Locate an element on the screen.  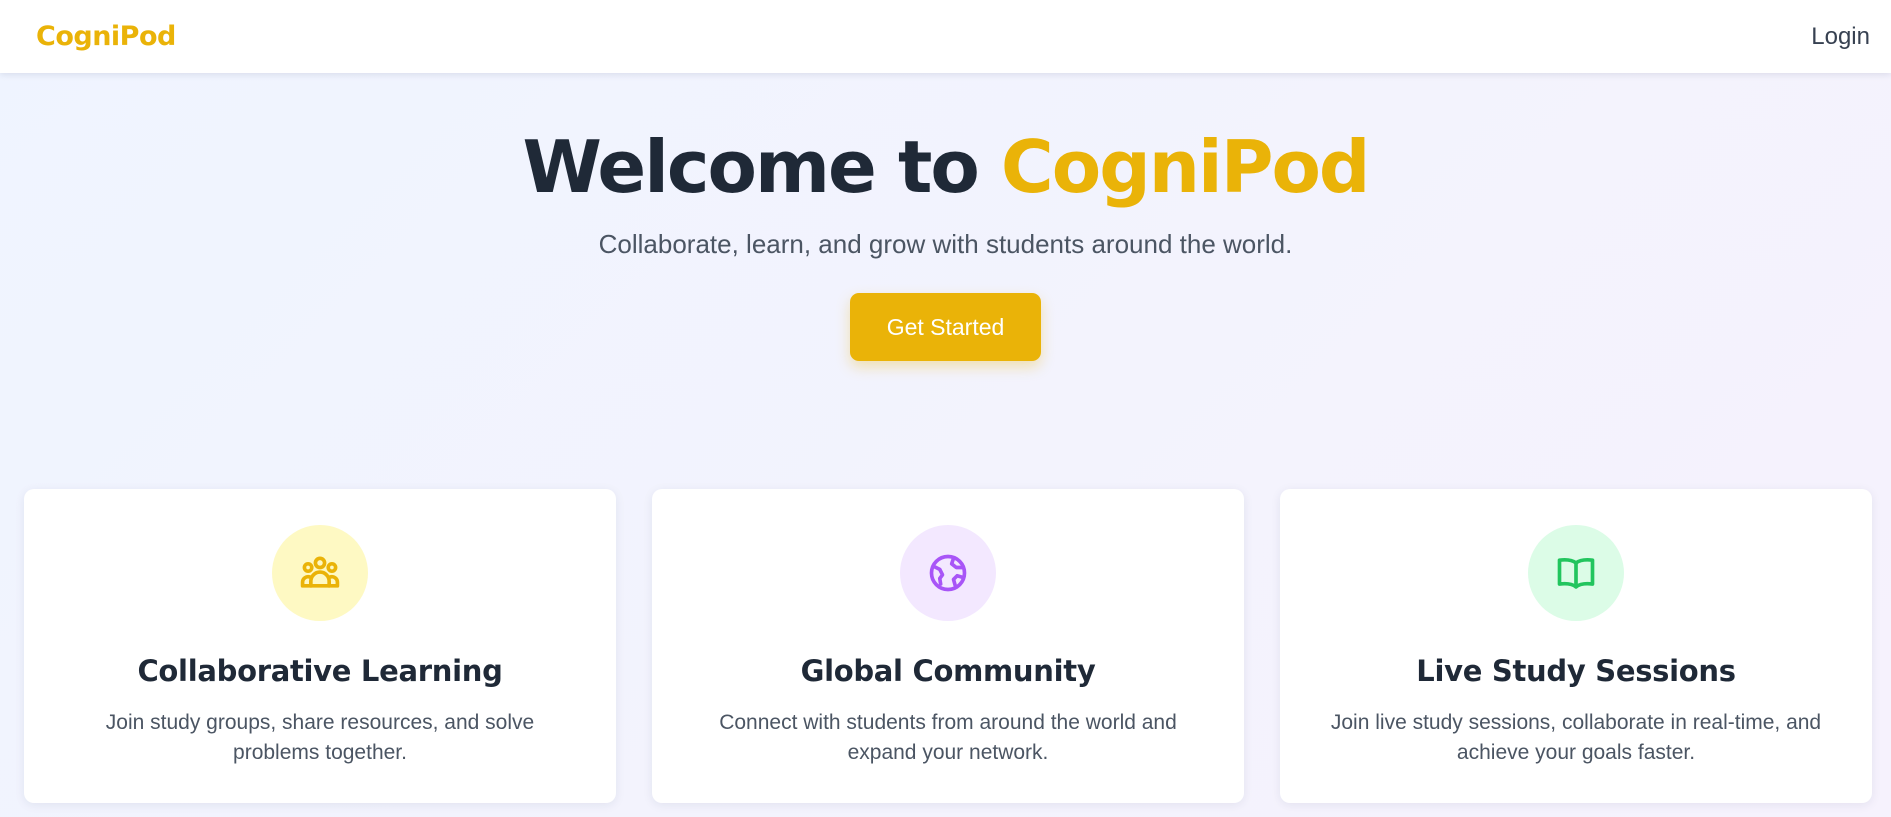
users-icon is located at coordinates (320, 573).